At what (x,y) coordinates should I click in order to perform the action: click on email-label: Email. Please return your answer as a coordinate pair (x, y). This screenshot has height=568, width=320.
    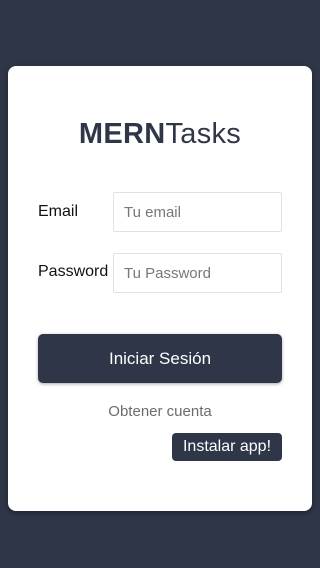
    Looking at the image, I should click on (58, 211).